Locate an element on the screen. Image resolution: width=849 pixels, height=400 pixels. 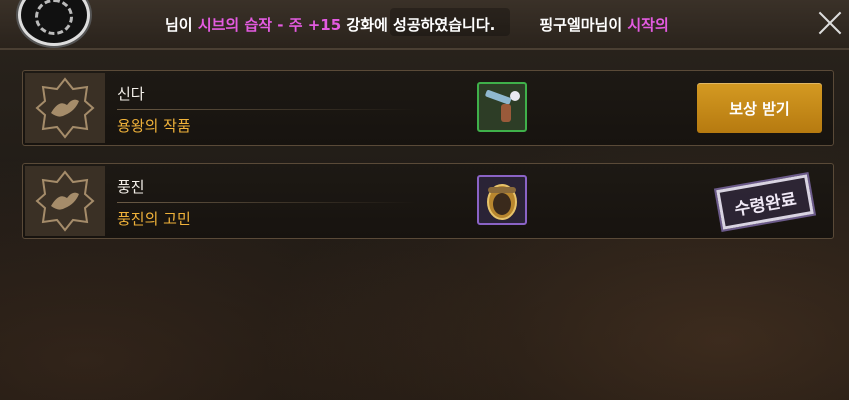
reward-subtitle: 풍진의 고민 is located at coordinates (154, 219).